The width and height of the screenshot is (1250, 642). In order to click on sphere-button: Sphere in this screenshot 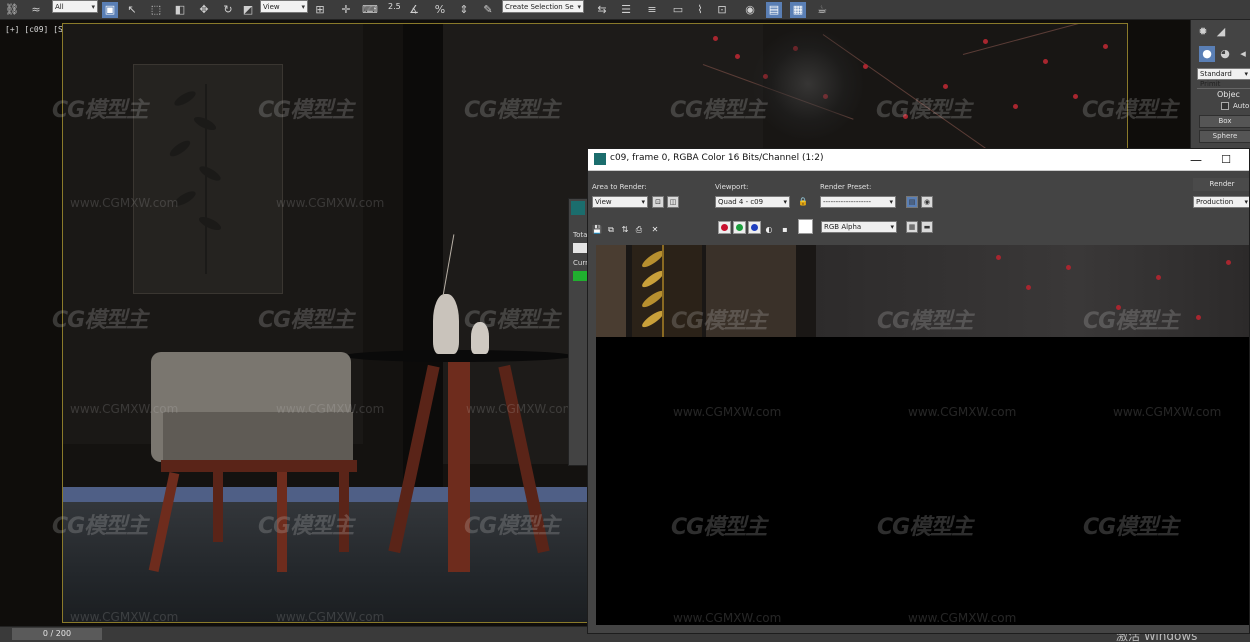, I will do `click(1224, 136)`.